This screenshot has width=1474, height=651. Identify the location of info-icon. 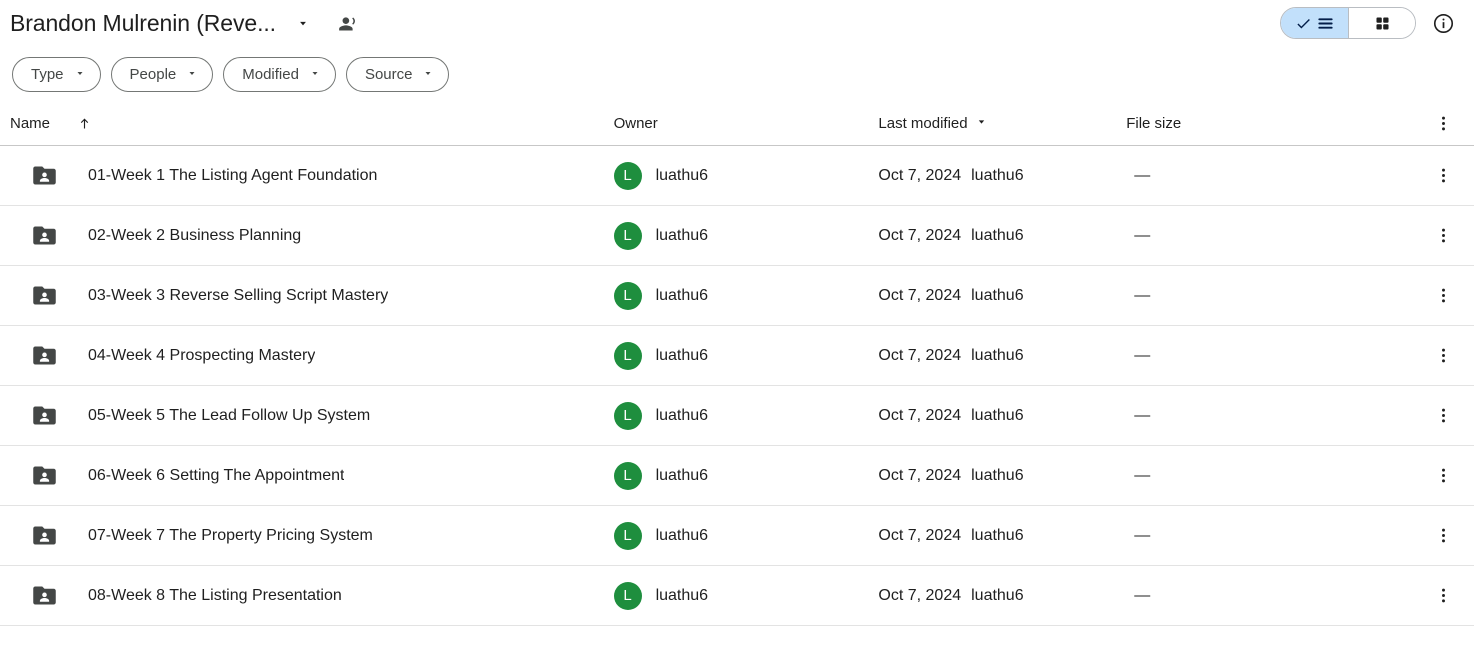
(1443, 23).